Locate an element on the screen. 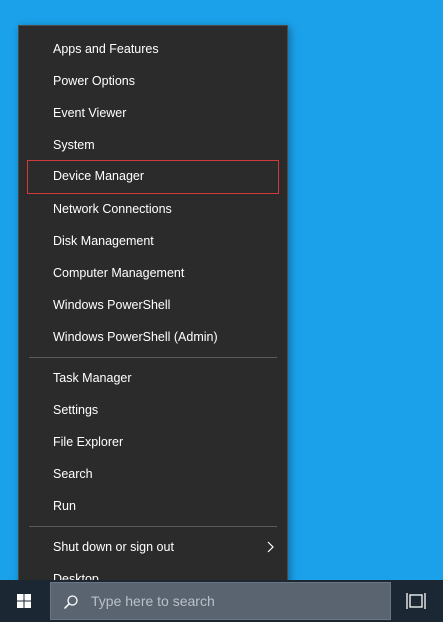  menu-item-computer-management: Computer Management is located at coordinates (153, 273).